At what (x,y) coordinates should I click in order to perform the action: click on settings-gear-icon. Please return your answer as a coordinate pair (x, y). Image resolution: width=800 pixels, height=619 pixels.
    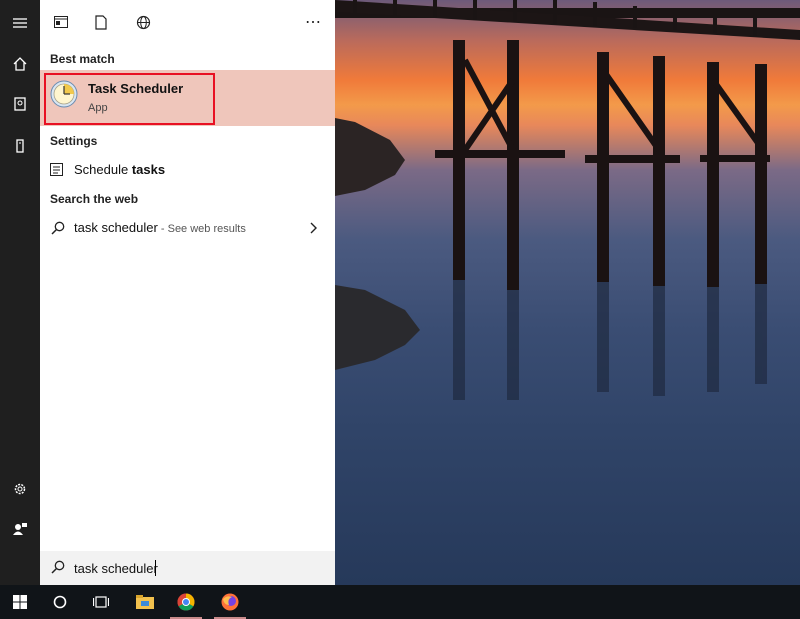
    Looking at the image, I should click on (20, 489).